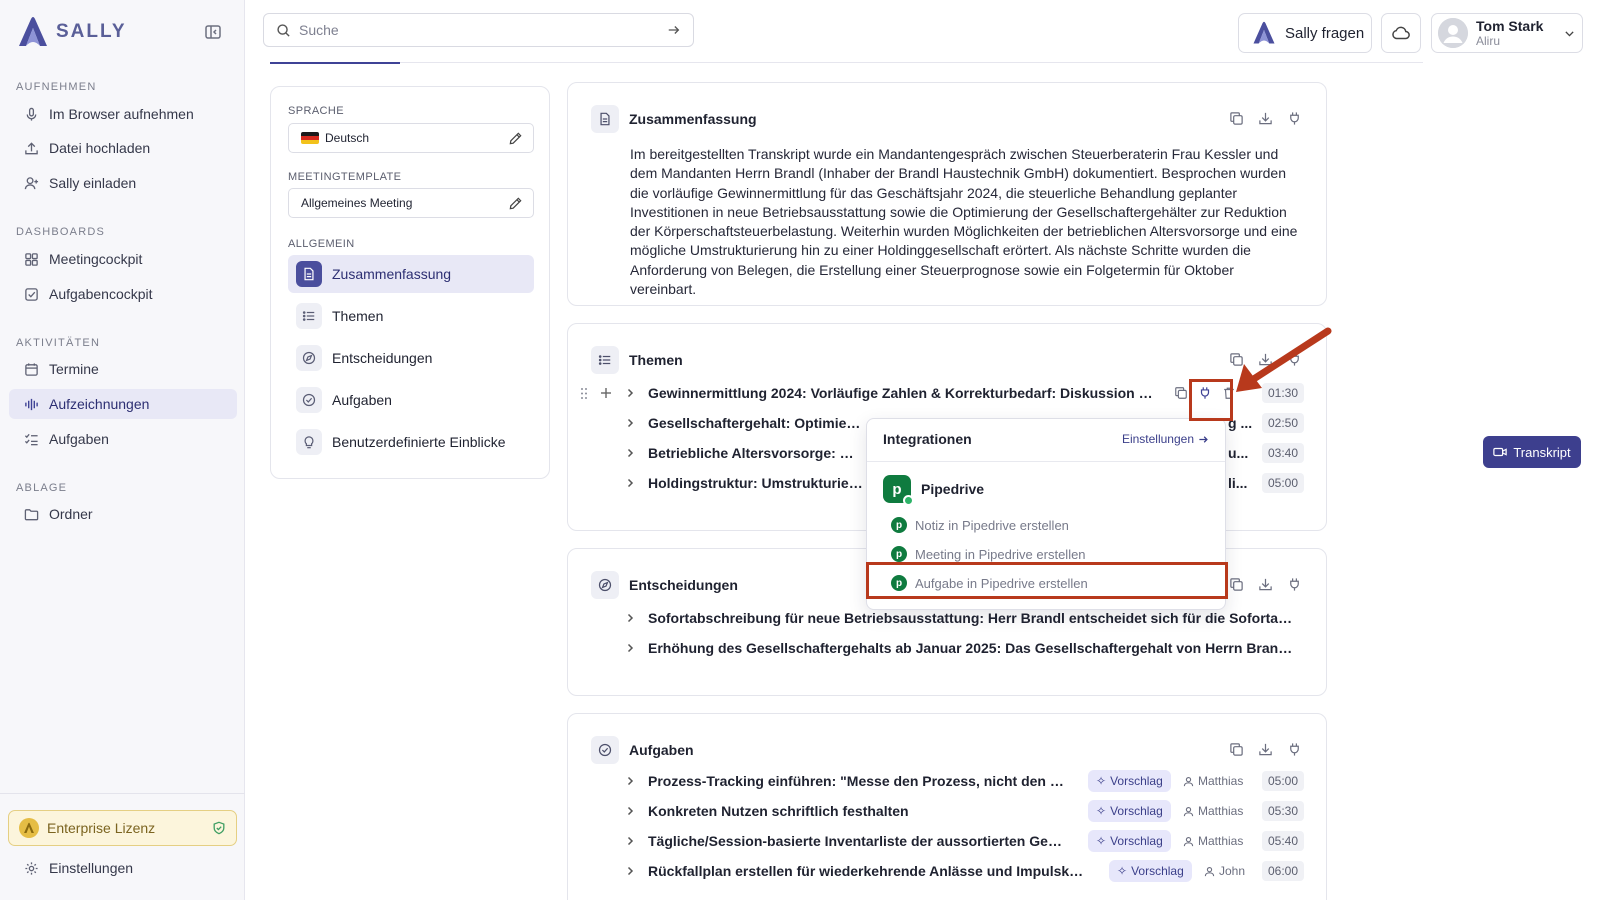 The width and height of the screenshot is (1600, 900). What do you see at coordinates (674, 30) in the screenshot?
I see `arrow-right-icon` at bounding box center [674, 30].